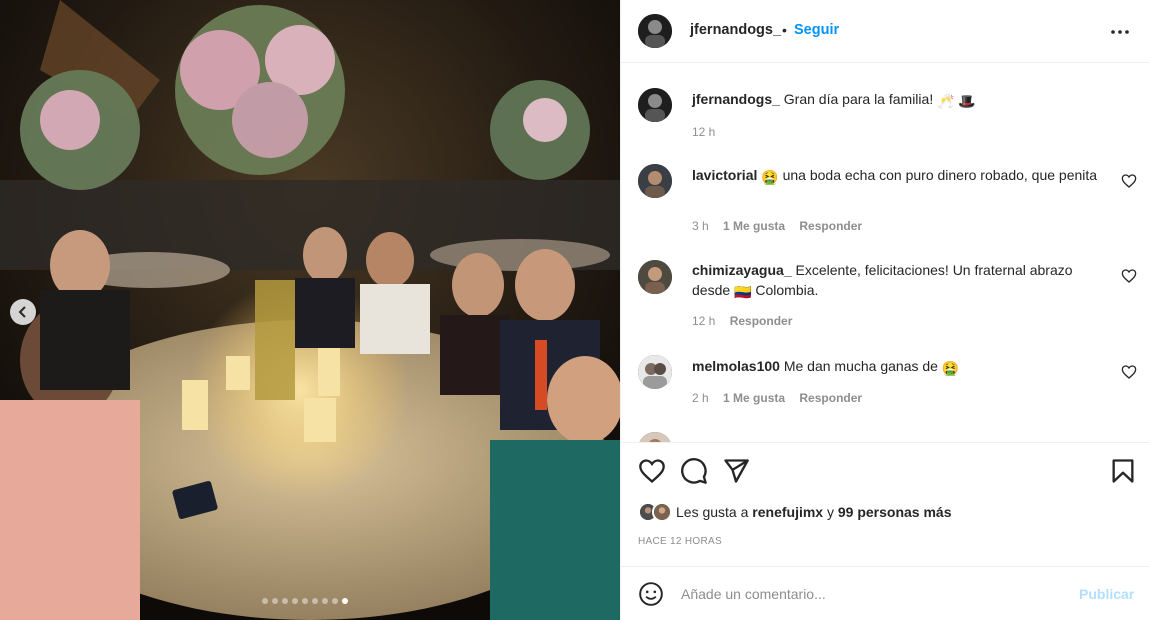 The image size is (1149, 620). I want to click on comment-body: Me dan mucha ganas de, so click(860, 366).